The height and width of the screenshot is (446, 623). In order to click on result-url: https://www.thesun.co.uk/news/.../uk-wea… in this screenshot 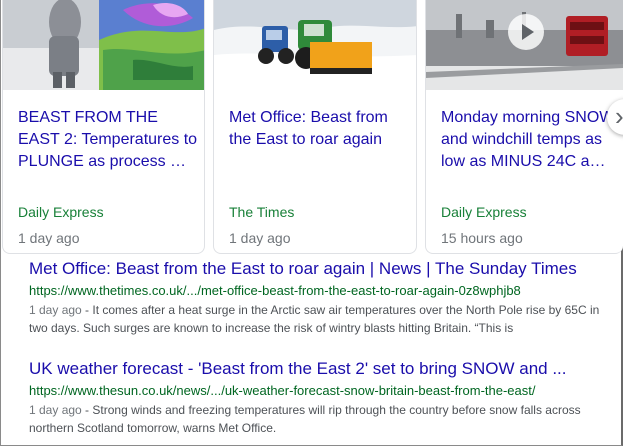, I will do `click(324, 391)`.